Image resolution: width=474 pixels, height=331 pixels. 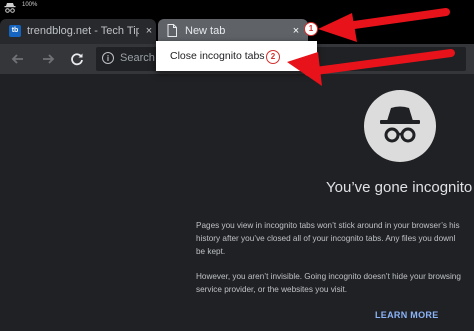 What do you see at coordinates (273, 57) in the screenshot?
I see `annotation-badge-2: 2` at bounding box center [273, 57].